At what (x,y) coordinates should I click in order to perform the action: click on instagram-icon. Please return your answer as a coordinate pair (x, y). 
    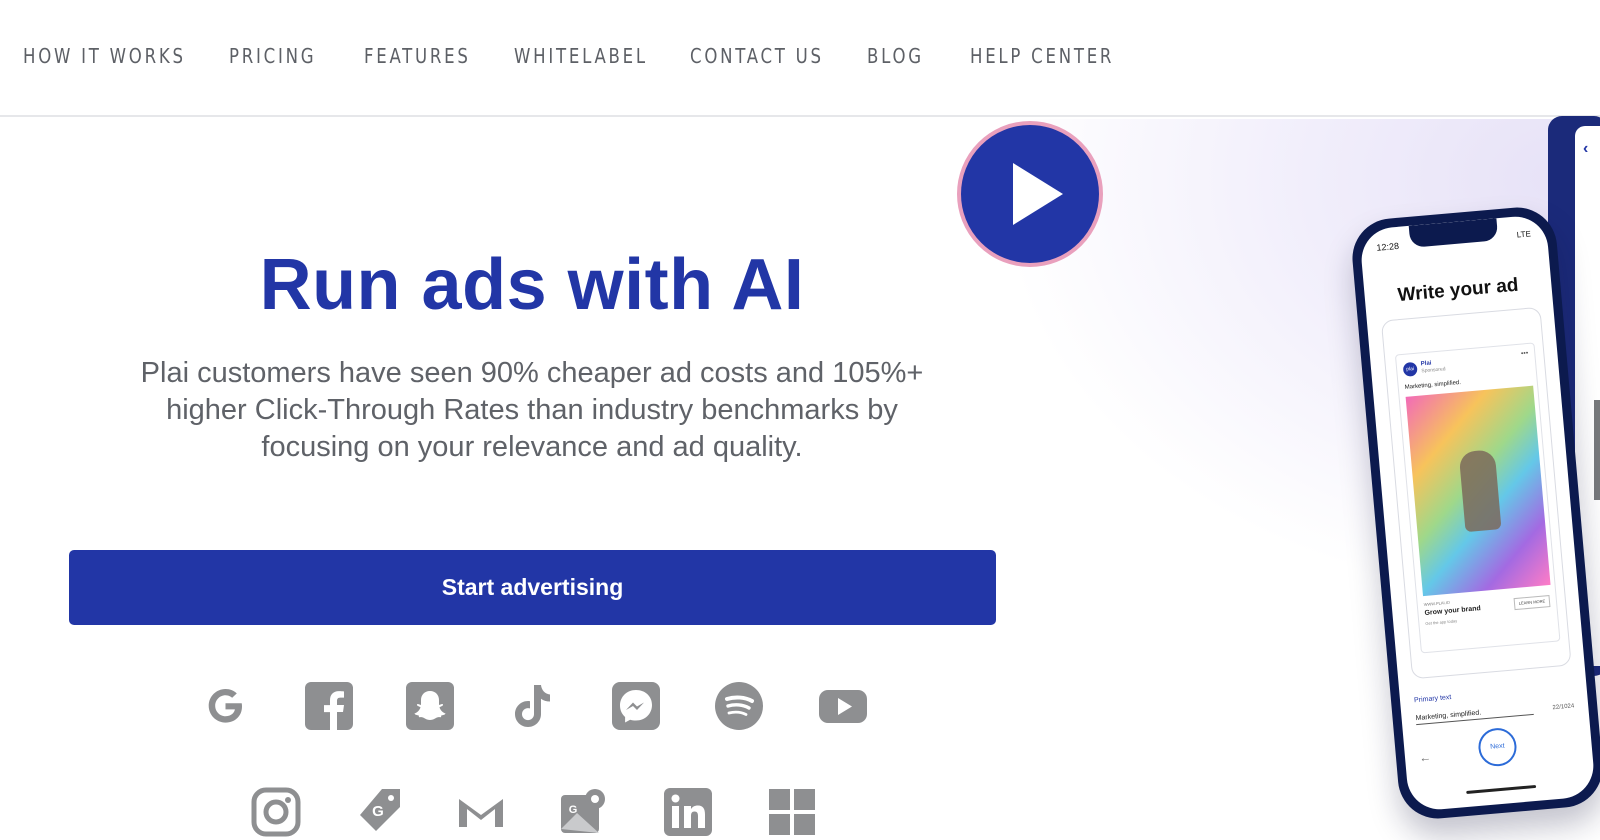
    Looking at the image, I should click on (276, 812).